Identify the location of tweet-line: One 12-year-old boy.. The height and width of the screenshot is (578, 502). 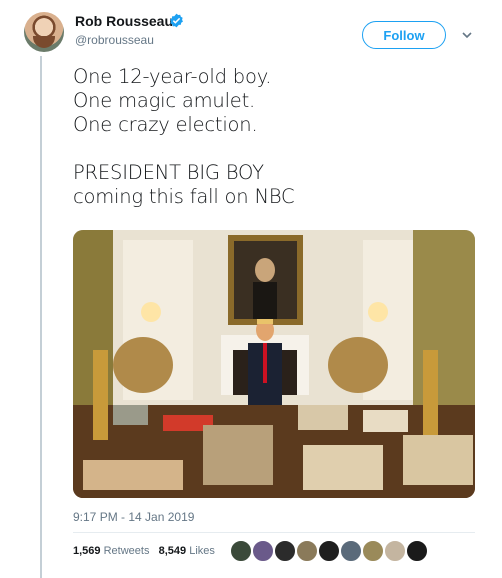
(172, 76).